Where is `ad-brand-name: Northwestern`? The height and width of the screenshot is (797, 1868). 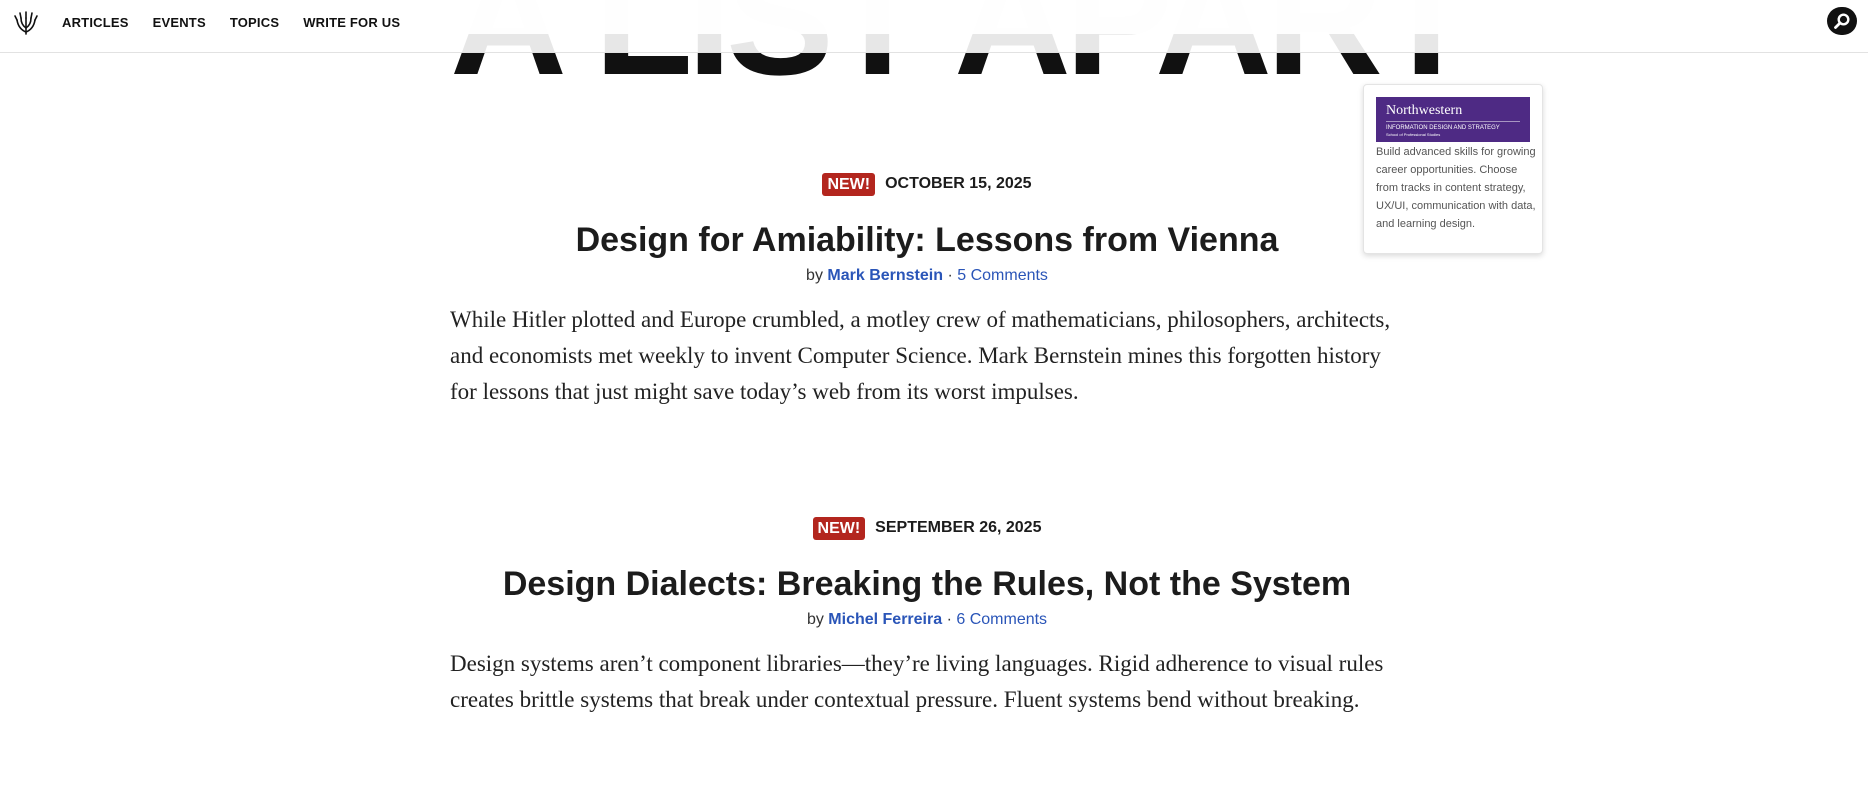
ad-brand-name: Northwestern is located at coordinates (1424, 110).